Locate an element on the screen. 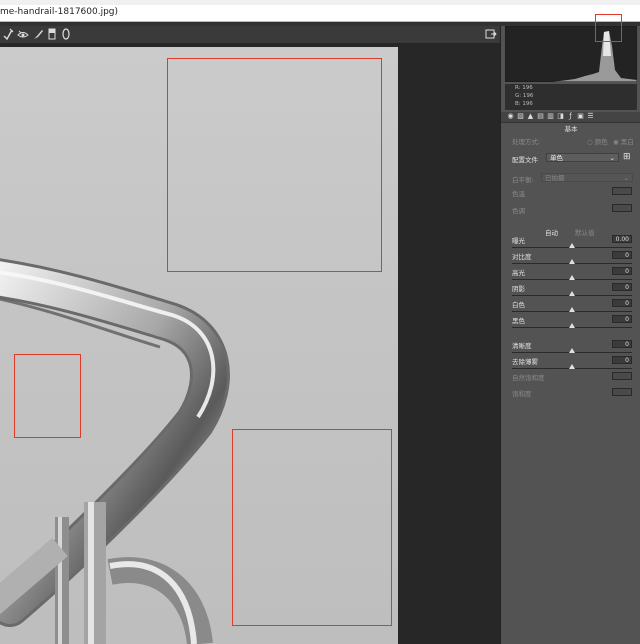 The height and width of the screenshot is (644, 640). graduated-filter-icon is located at coordinates (52, 34).